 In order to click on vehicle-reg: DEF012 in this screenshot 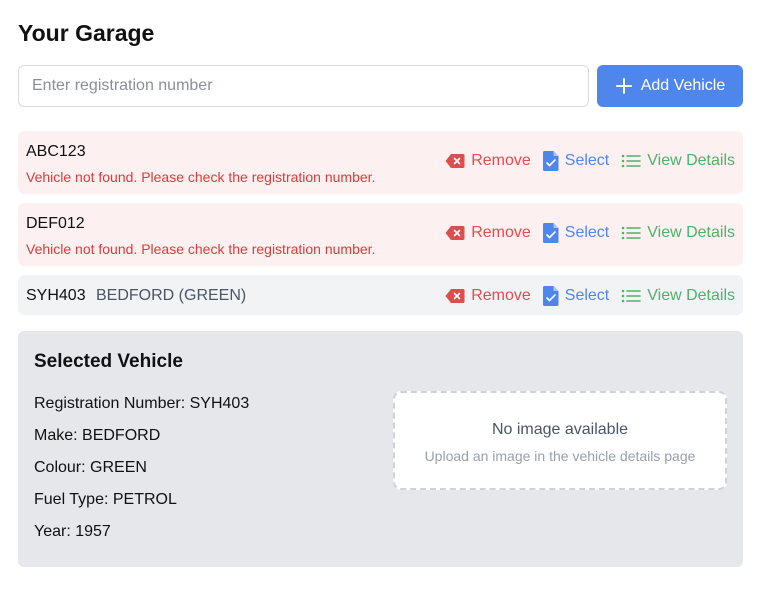, I will do `click(55, 223)`.